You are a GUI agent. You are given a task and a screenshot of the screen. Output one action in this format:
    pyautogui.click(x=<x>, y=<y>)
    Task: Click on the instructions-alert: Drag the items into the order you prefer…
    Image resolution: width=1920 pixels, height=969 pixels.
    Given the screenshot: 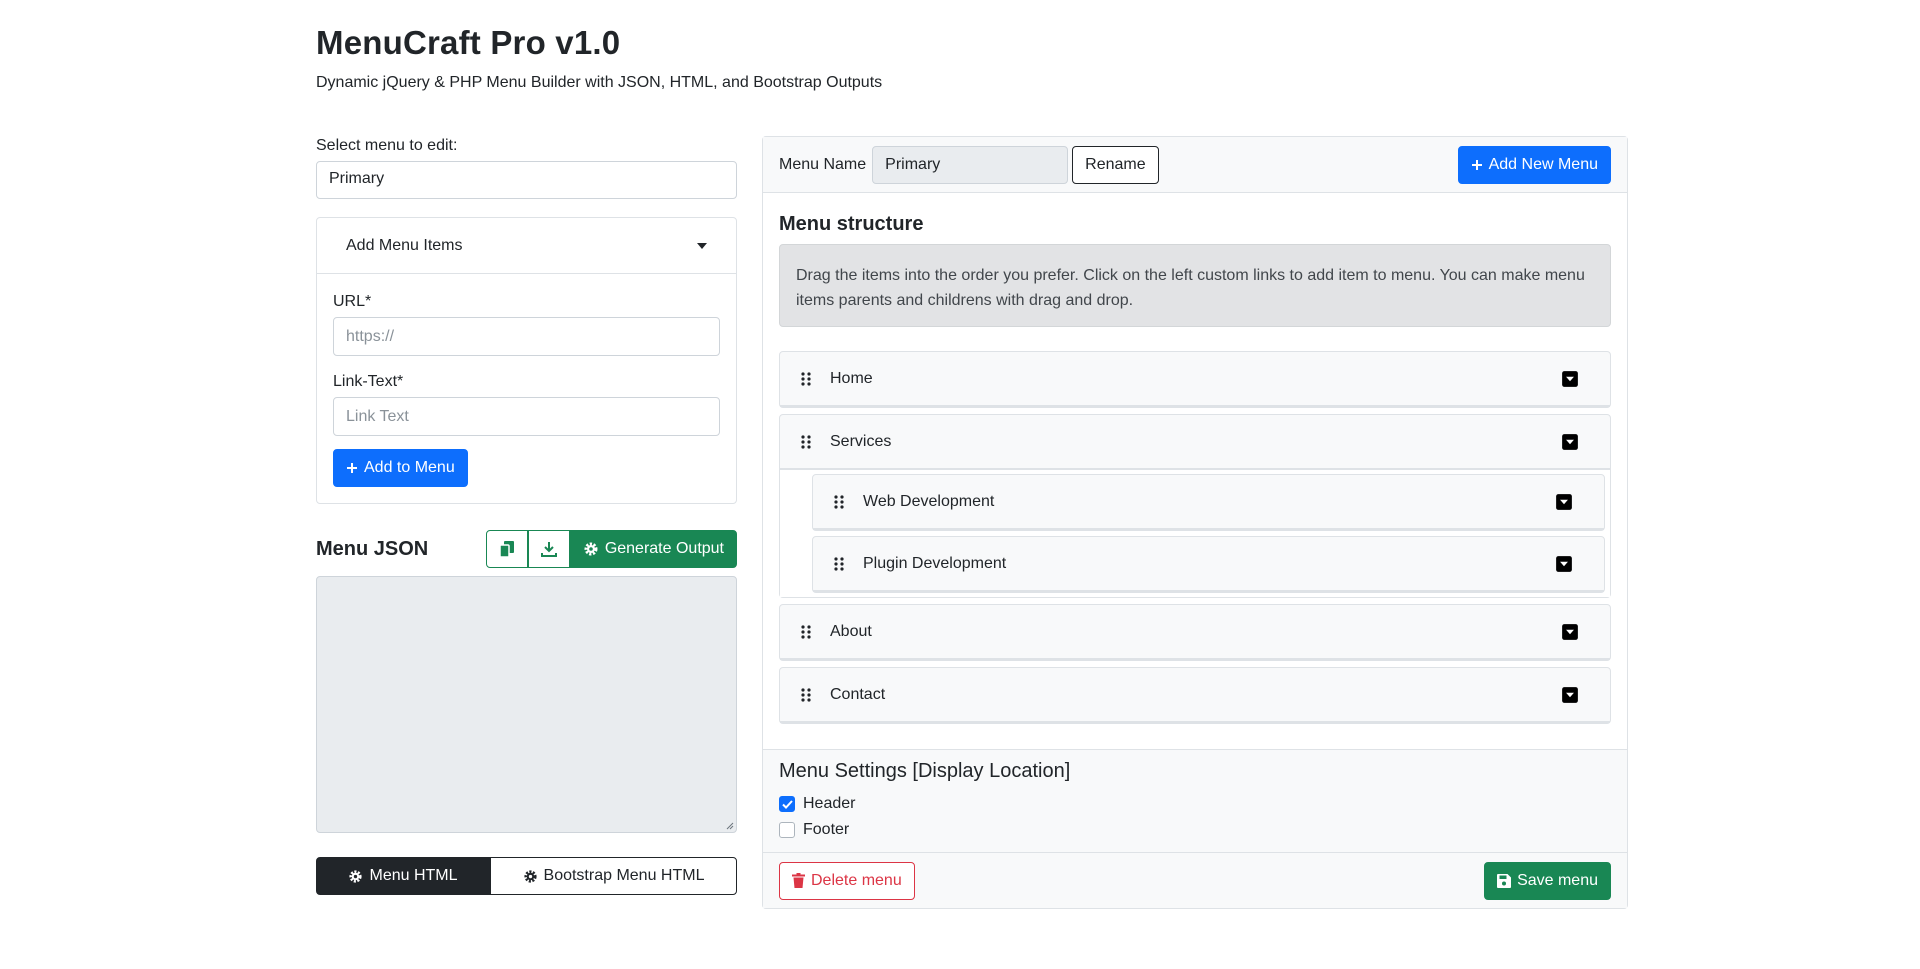 What is the action you would take?
    pyautogui.click(x=1195, y=285)
    